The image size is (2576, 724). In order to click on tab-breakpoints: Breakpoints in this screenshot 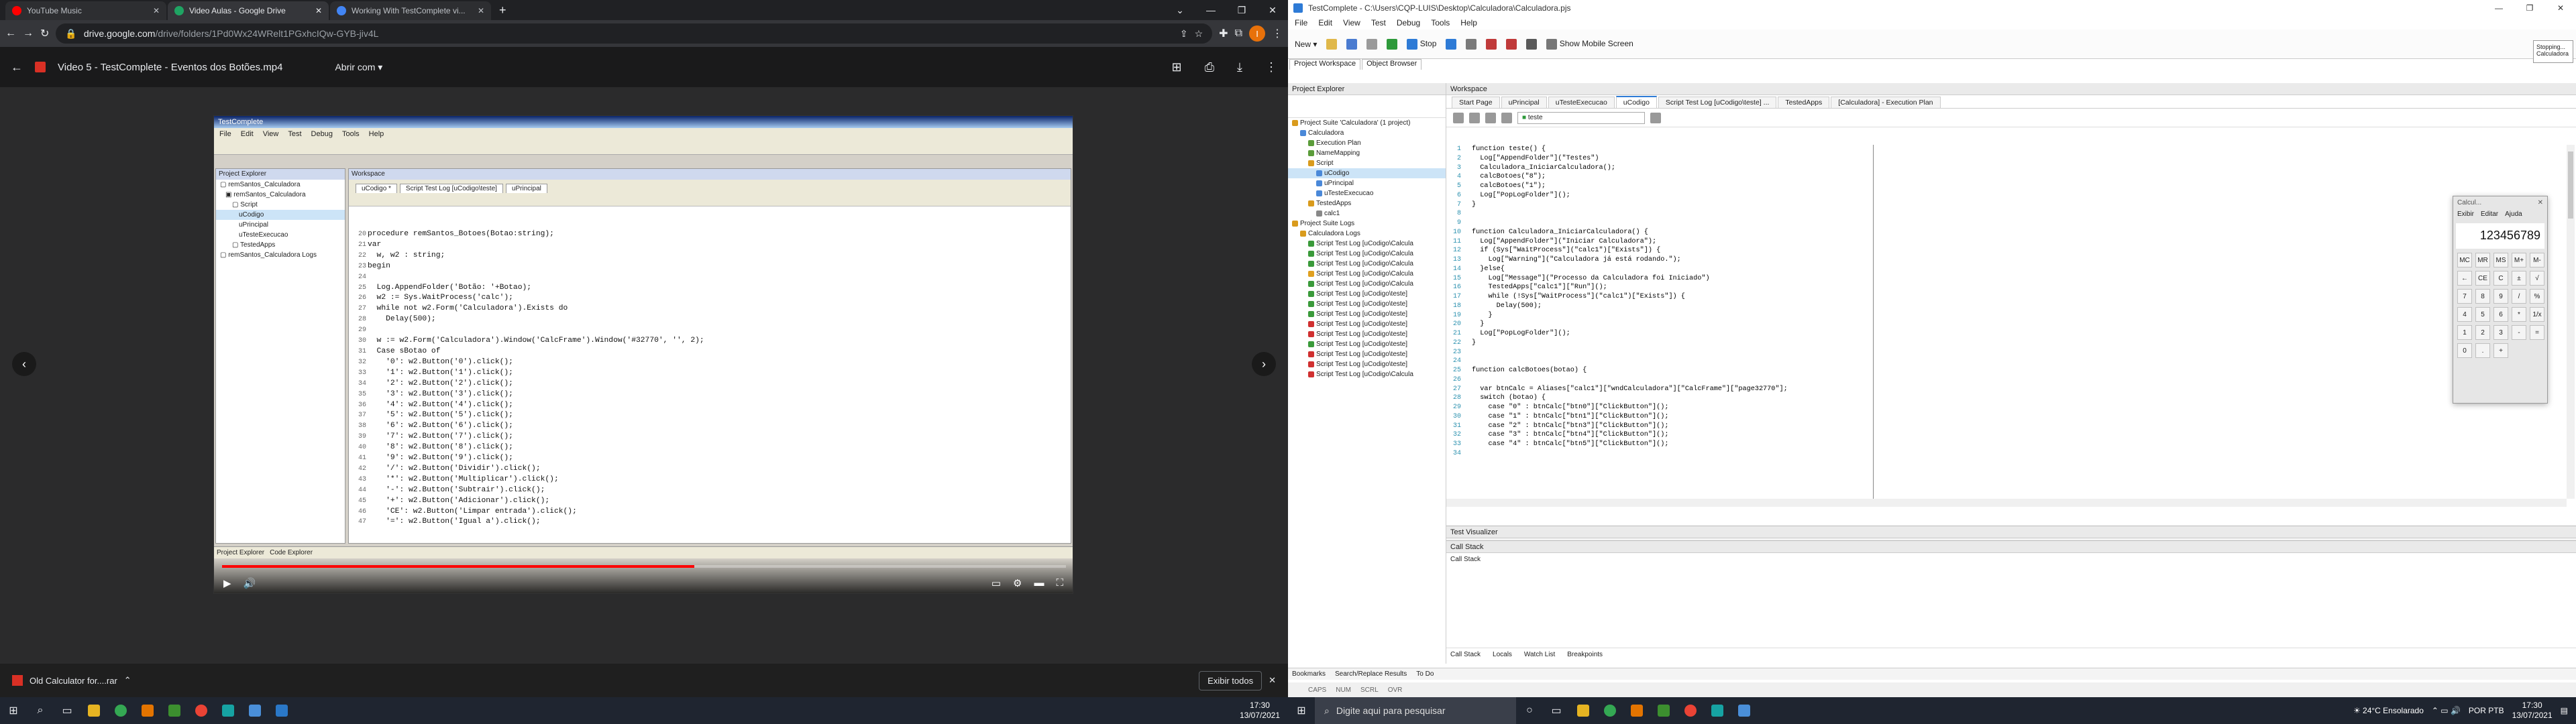, I will do `click(1585, 654)`.